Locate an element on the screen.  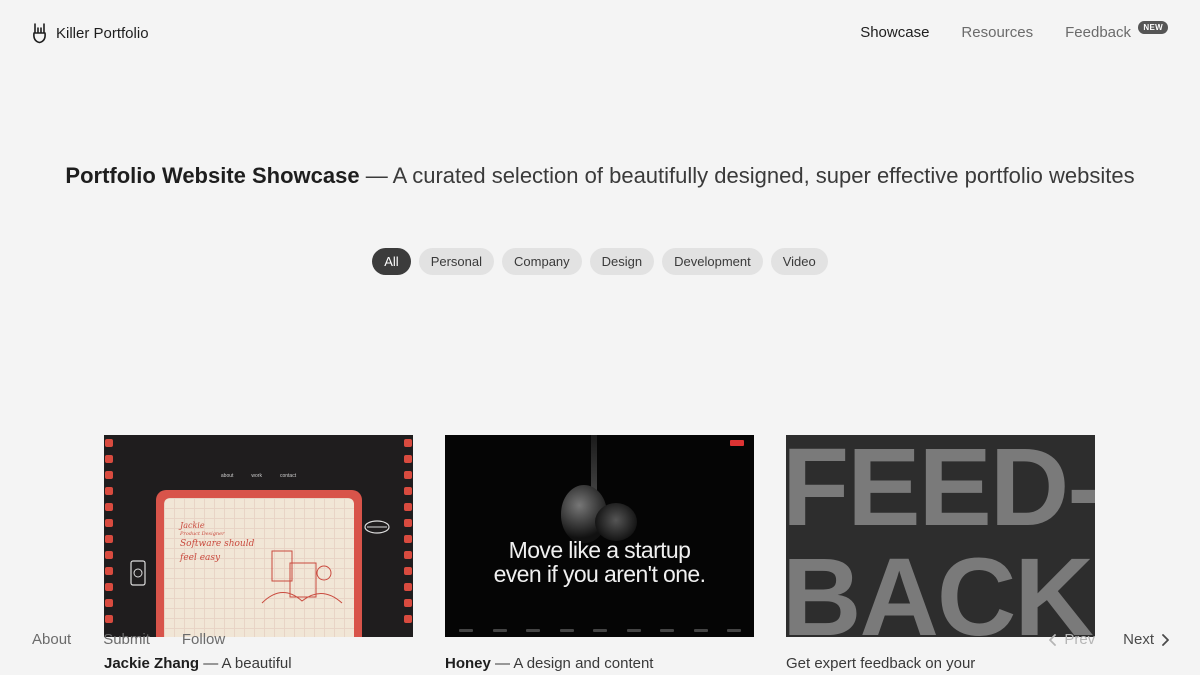
card-description: — A design and content is located at coordinates (572, 663).